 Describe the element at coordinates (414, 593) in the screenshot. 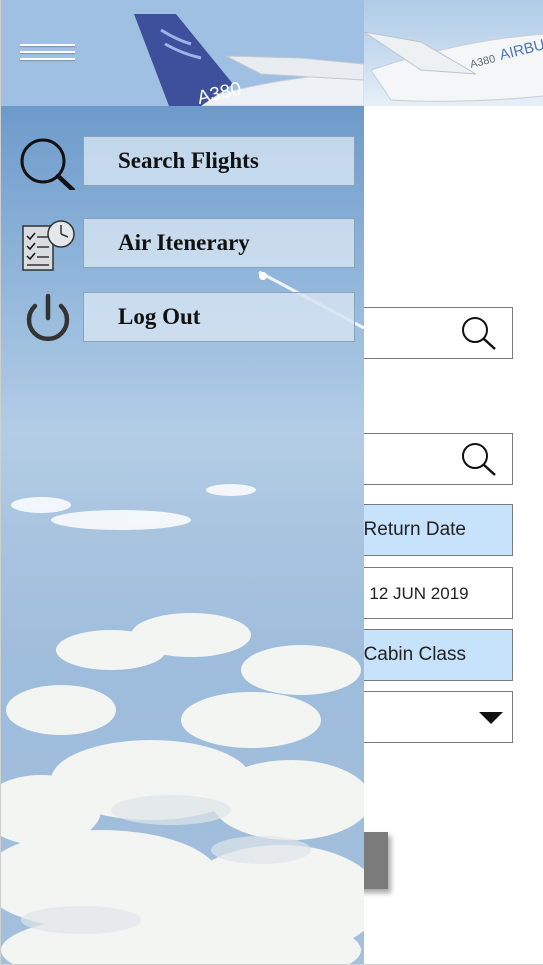

I see `return-date-value: ) 12 JUN 2019` at that location.